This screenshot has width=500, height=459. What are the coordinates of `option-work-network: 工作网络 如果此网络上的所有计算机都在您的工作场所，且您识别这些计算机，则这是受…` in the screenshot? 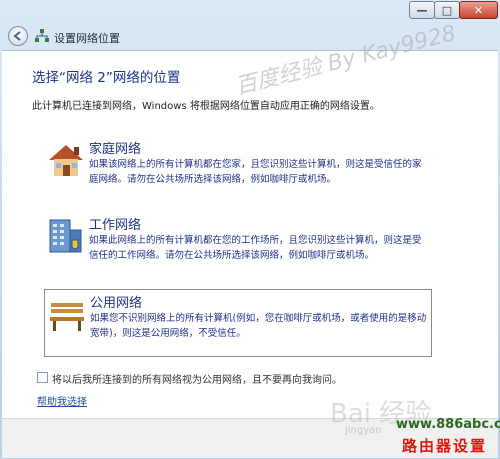 It's located at (238, 246).